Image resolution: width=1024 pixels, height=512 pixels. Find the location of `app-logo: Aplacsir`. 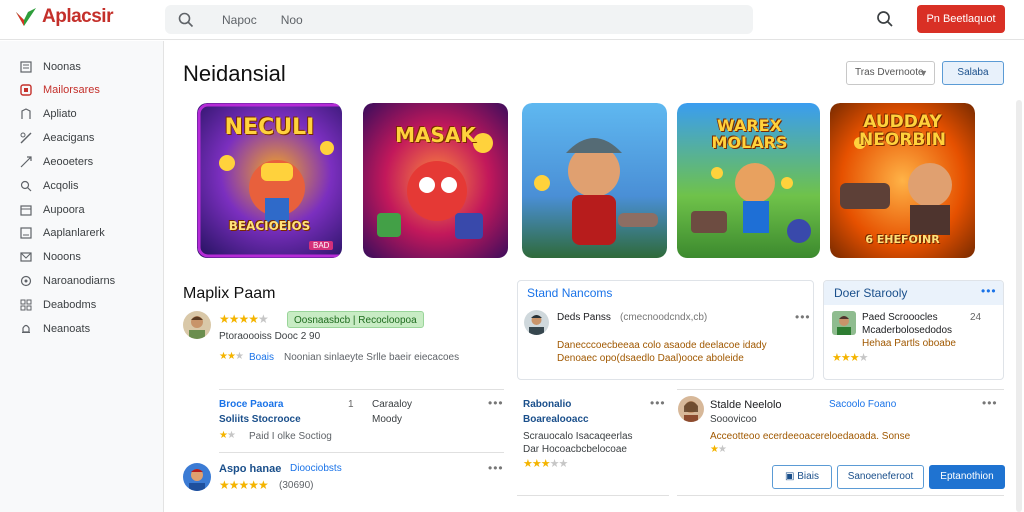

app-logo: Aplacsir is located at coordinates (63, 17).